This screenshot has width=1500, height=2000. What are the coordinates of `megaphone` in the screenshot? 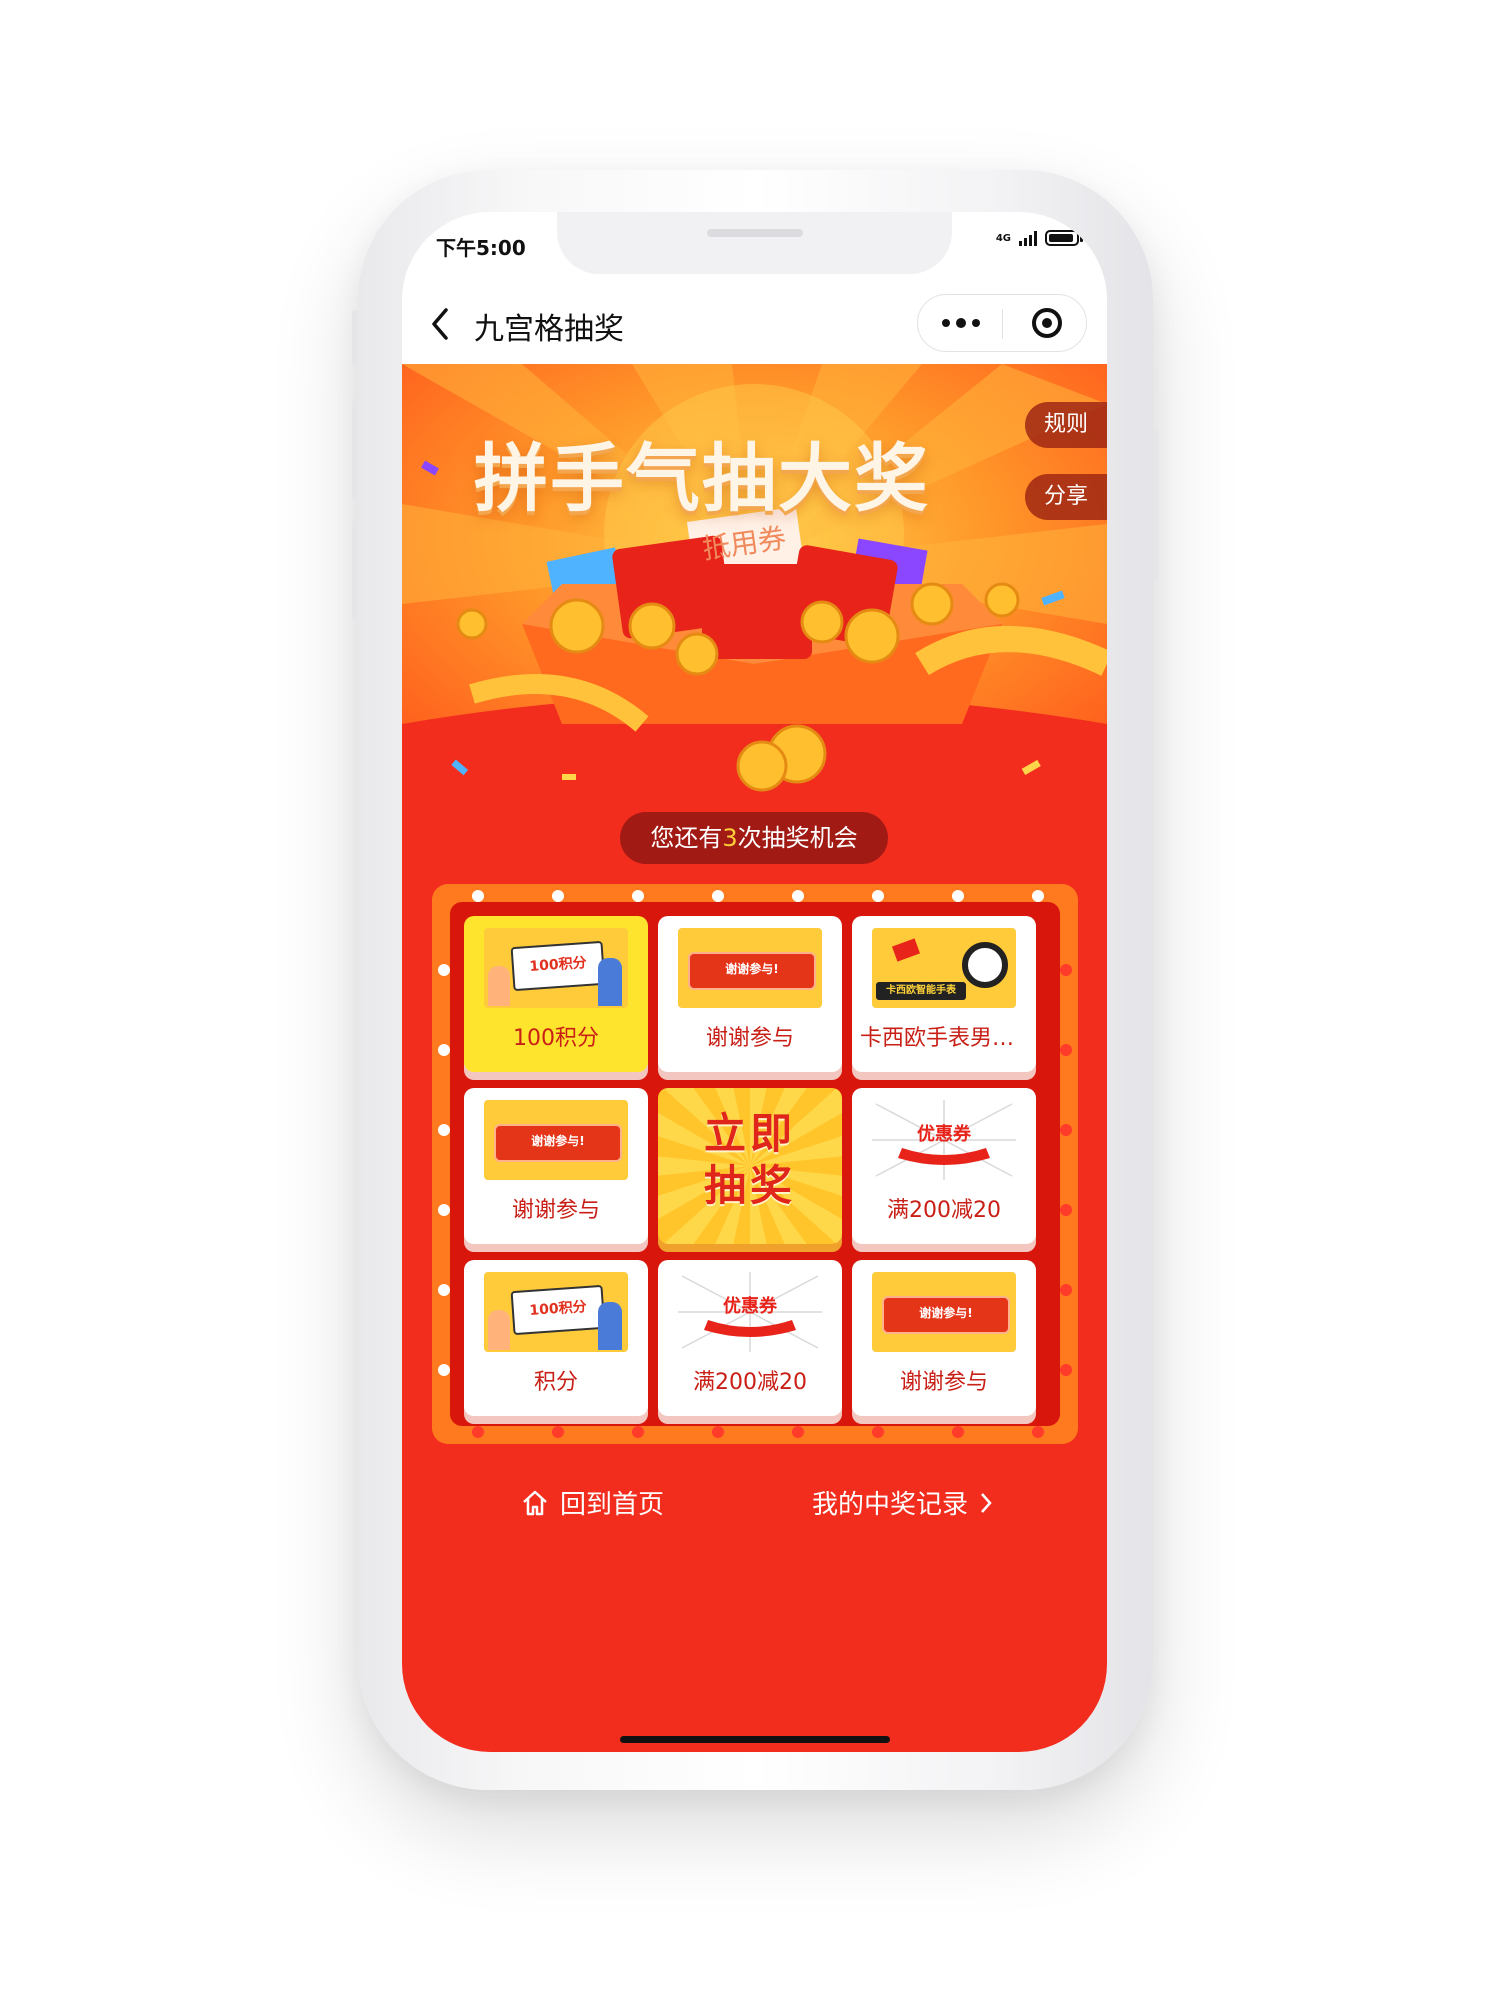 It's located at (906, 950).